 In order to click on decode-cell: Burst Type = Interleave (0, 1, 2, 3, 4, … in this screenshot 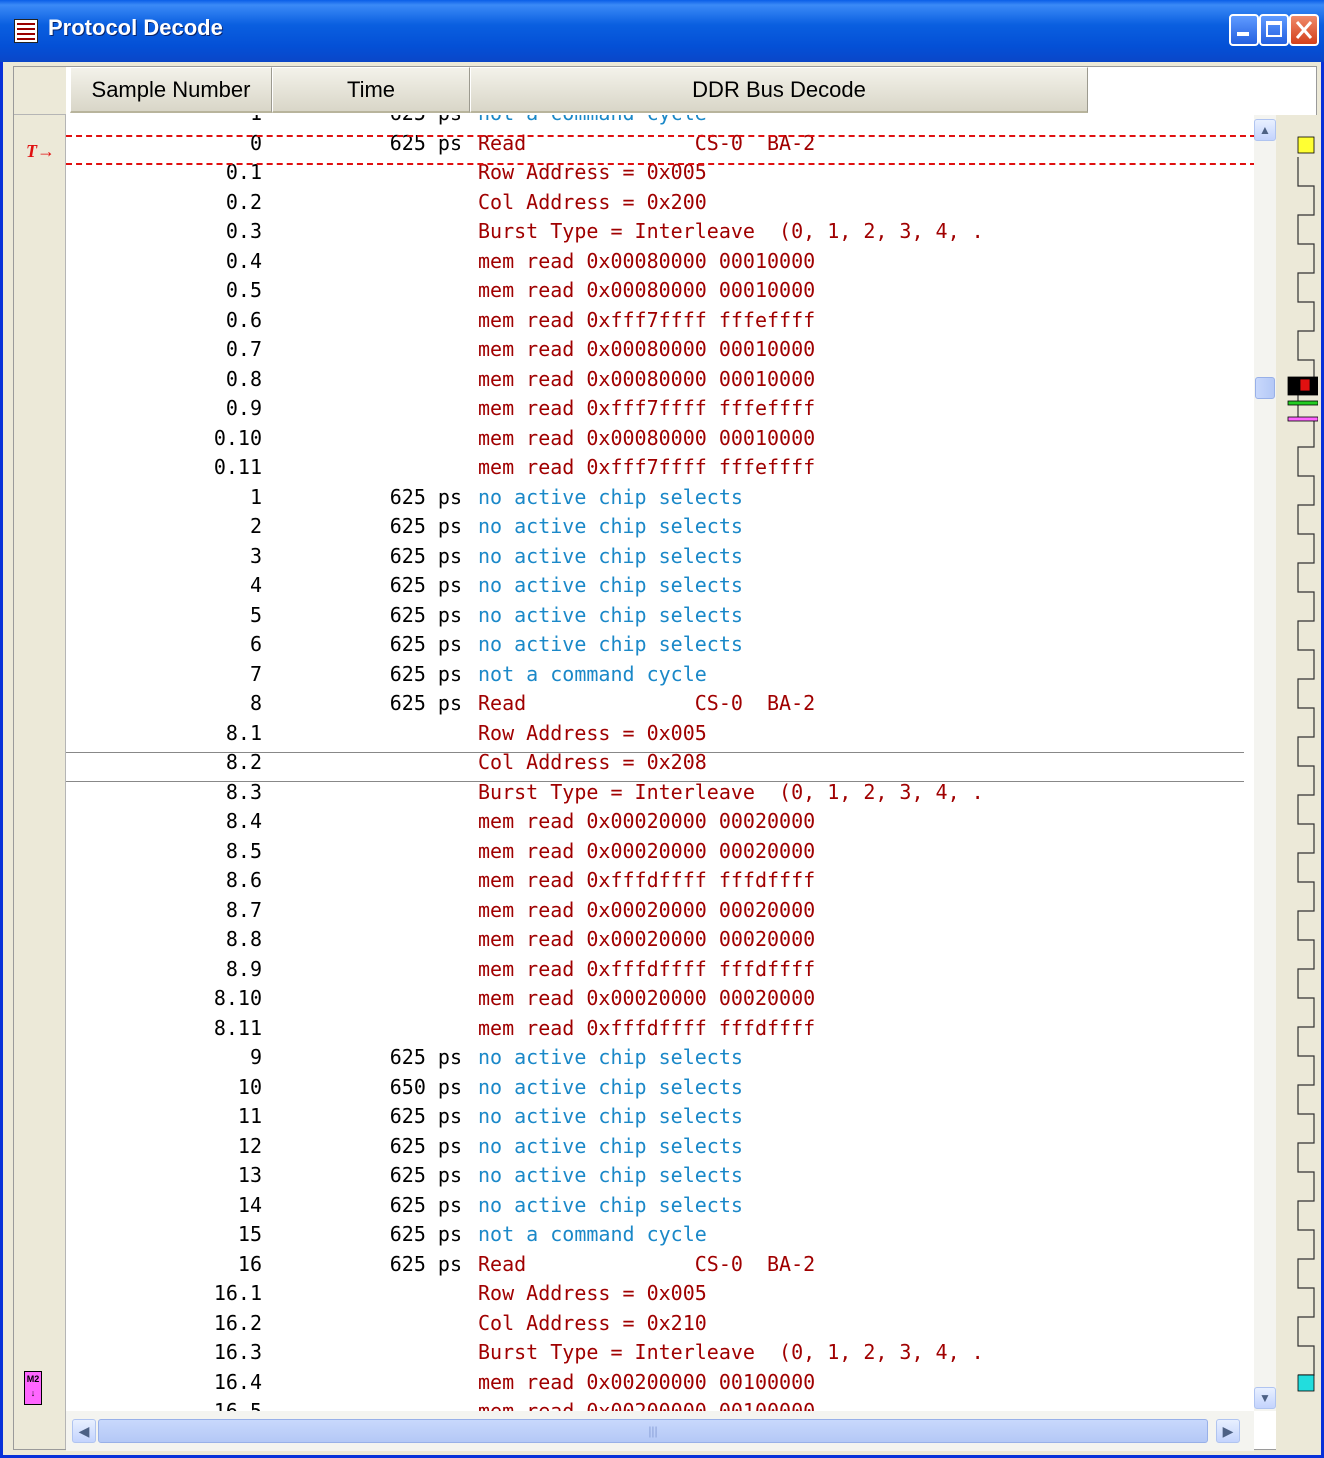, I will do `click(731, 1352)`.